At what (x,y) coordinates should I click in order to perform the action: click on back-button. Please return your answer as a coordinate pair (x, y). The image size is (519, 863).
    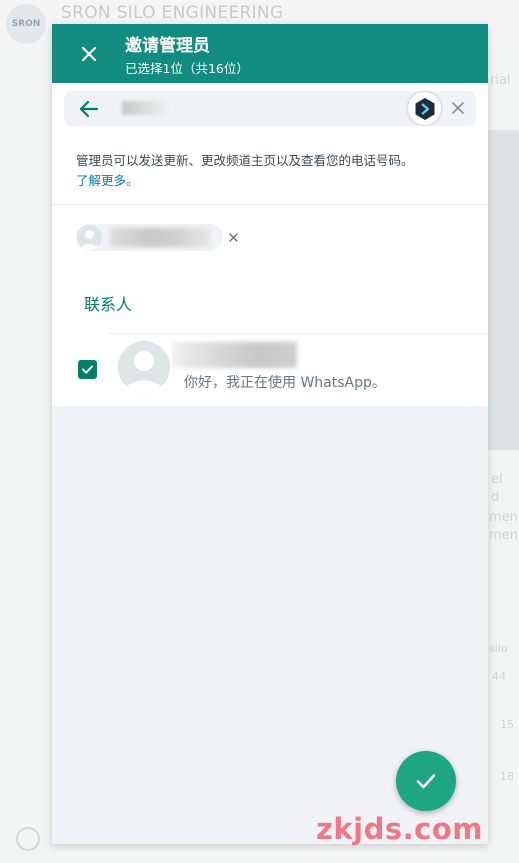
    Looking at the image, I should click on (89, 109).